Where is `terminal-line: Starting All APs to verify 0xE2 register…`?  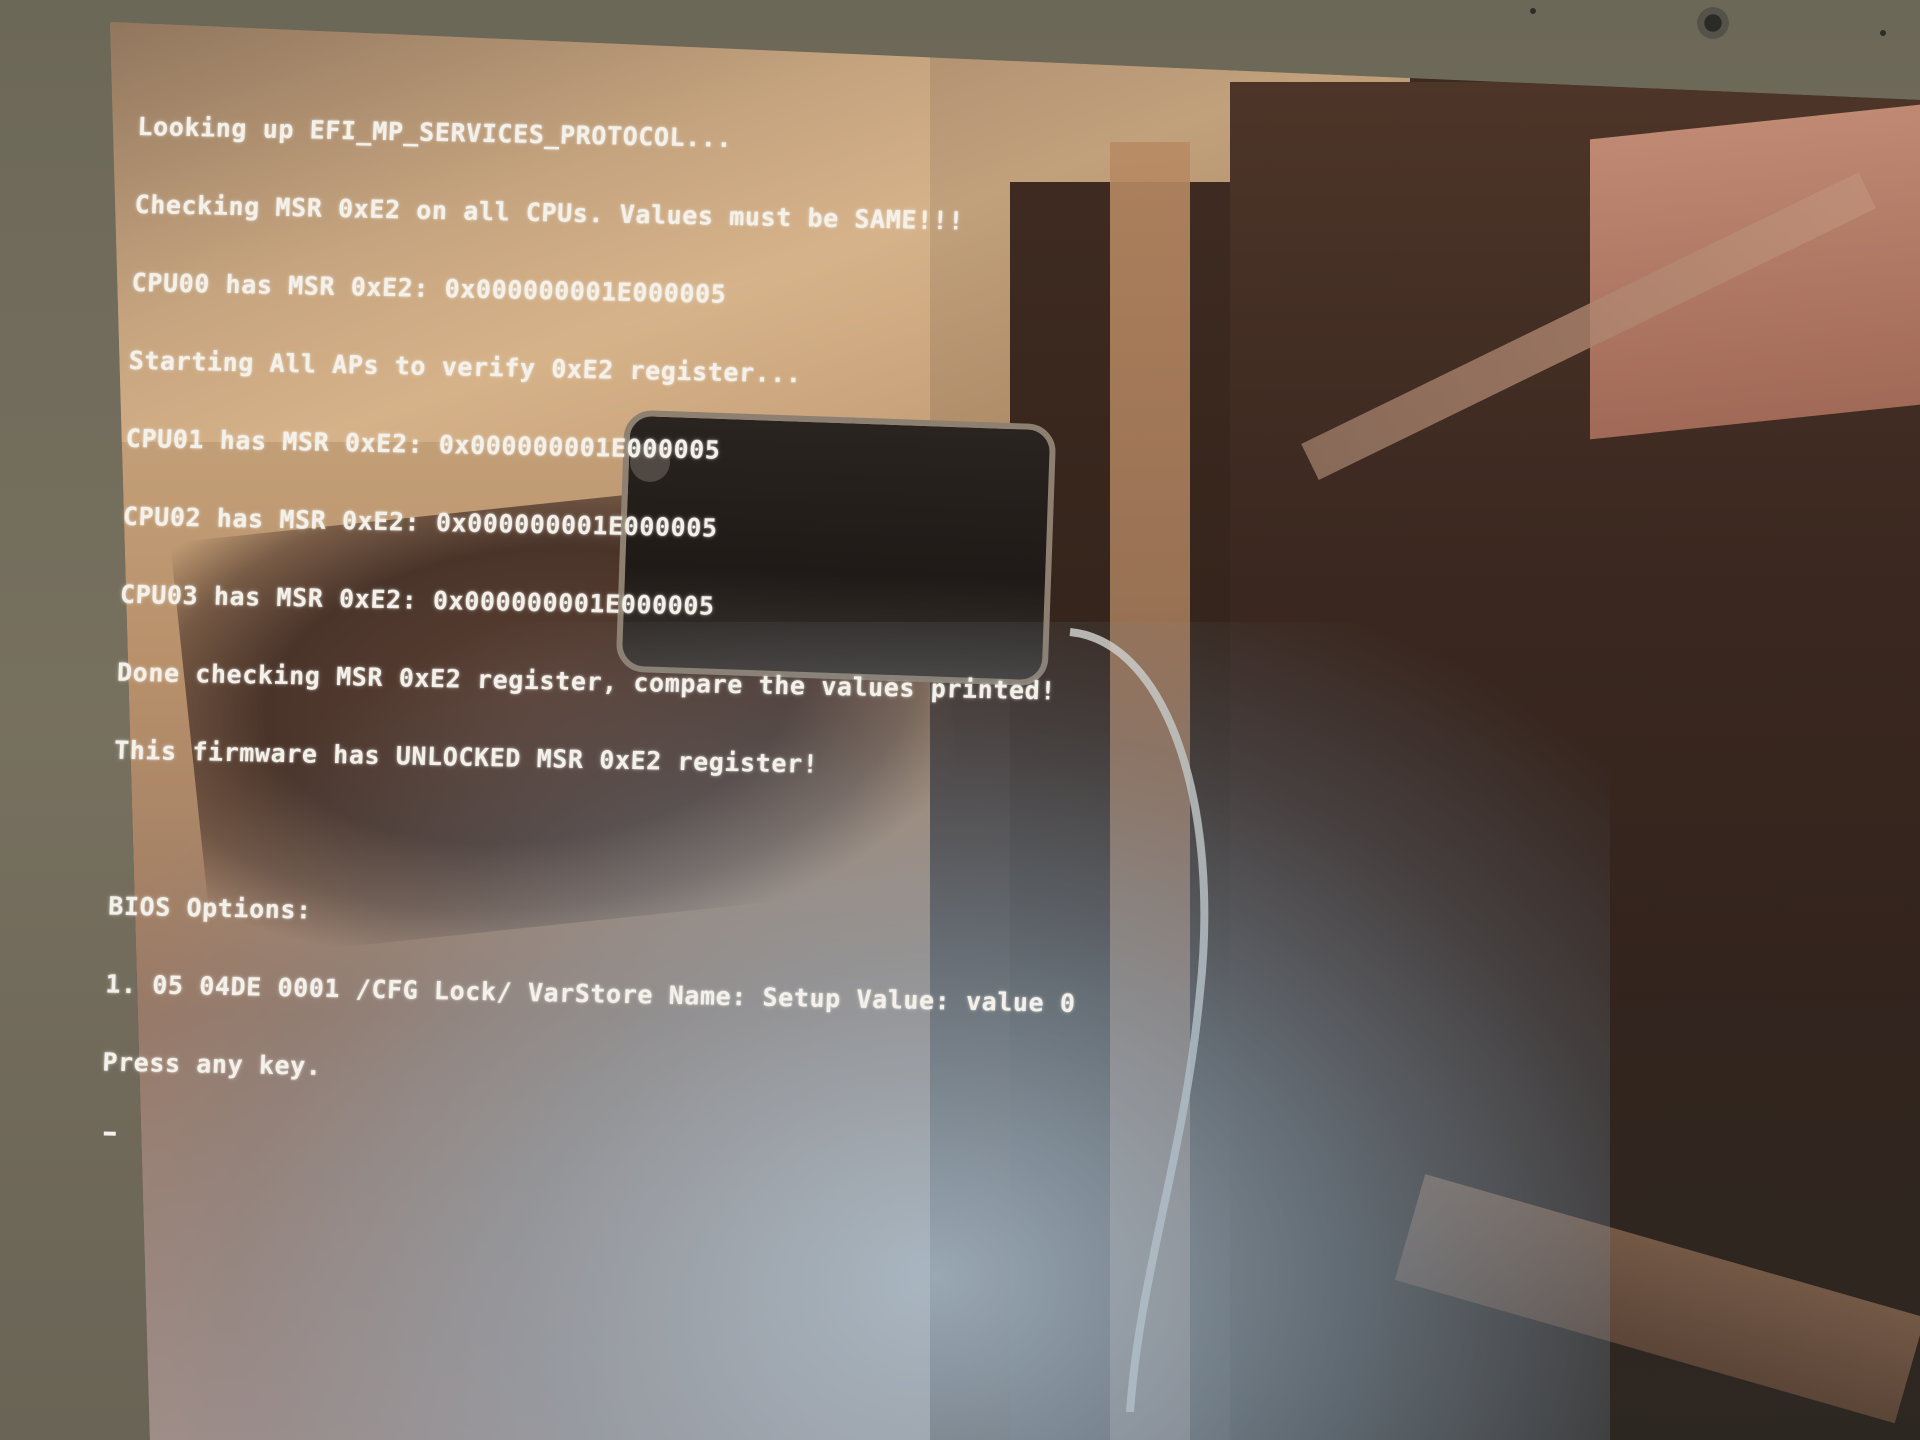 terminal-line: Starting All APs to verify 0xE2 register… is located at coordinates (465, 367).